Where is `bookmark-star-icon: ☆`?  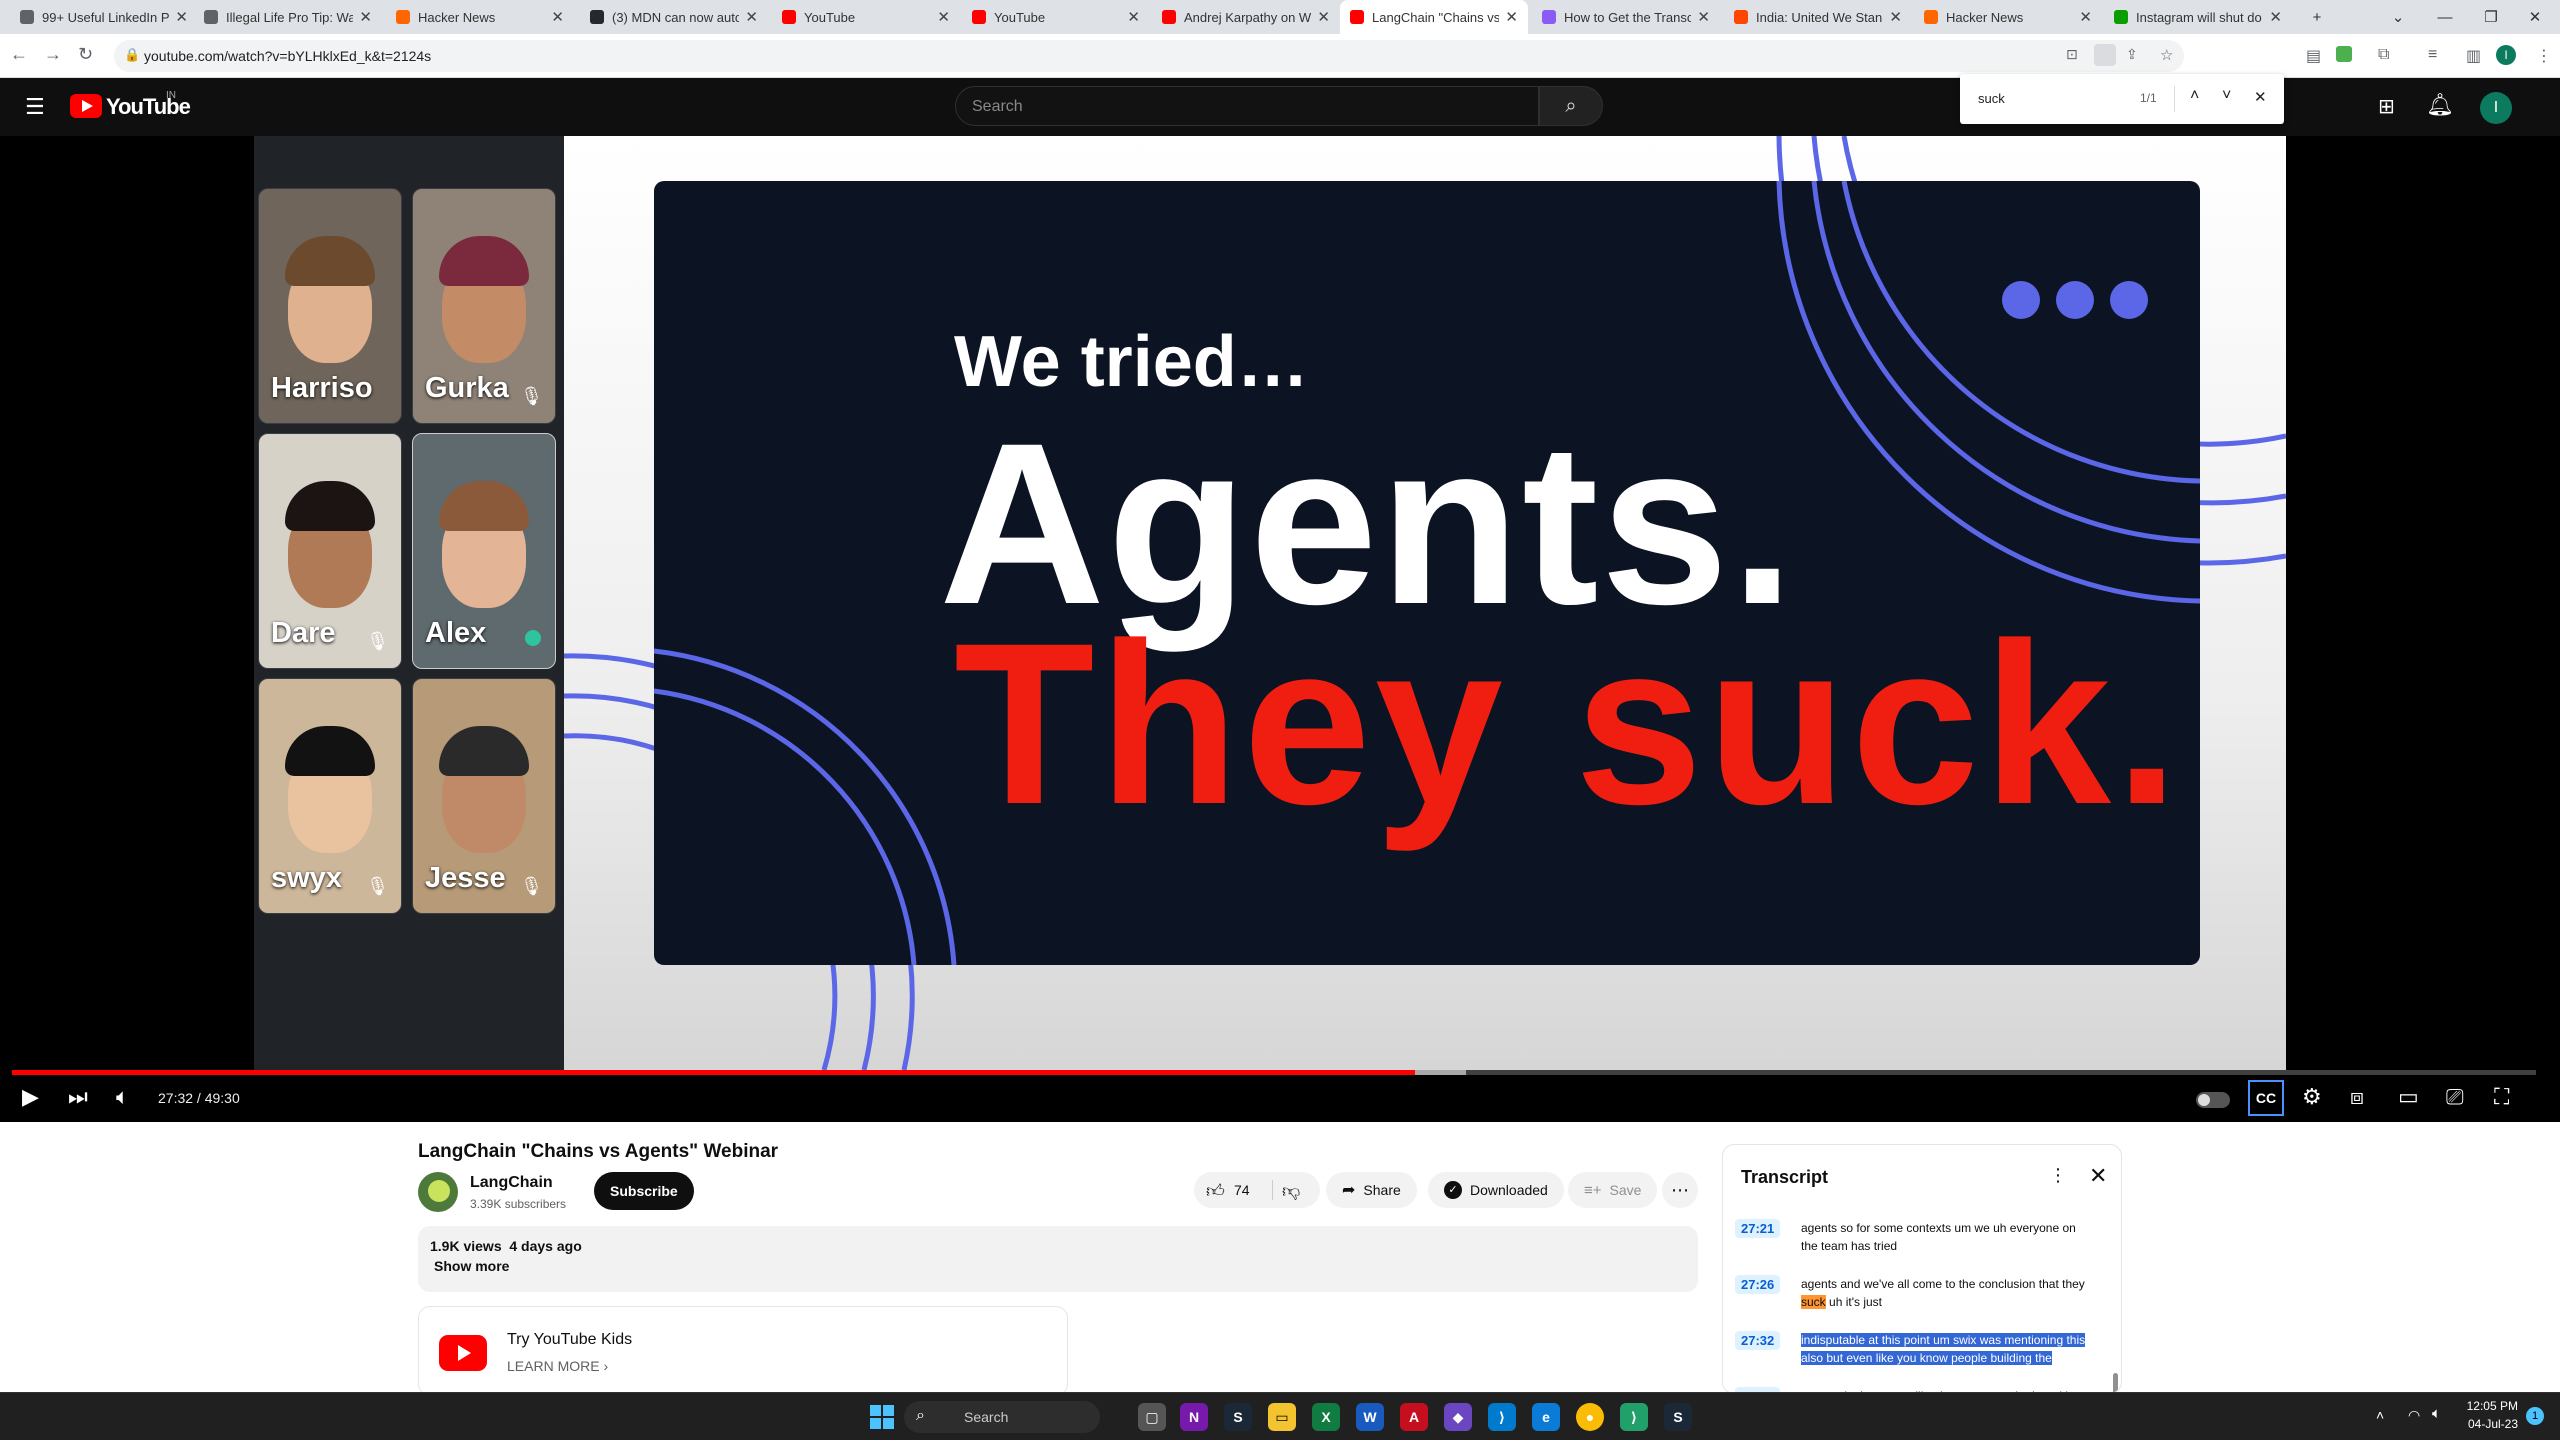 bookmark-star-icon: ☆ is located at coordinates (2166, 55).